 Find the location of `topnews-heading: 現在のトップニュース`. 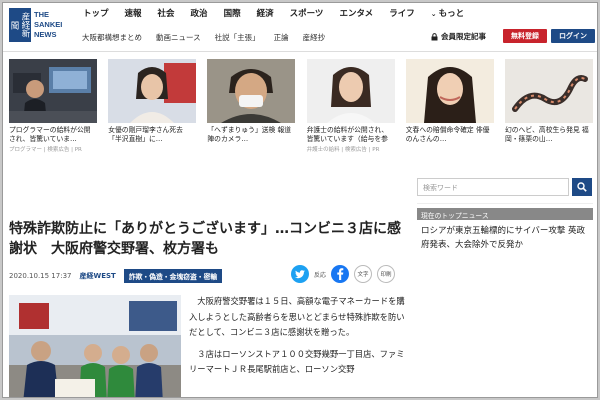

topnews-heading: 現在のトップニュース is located at coordinates (505, 214).